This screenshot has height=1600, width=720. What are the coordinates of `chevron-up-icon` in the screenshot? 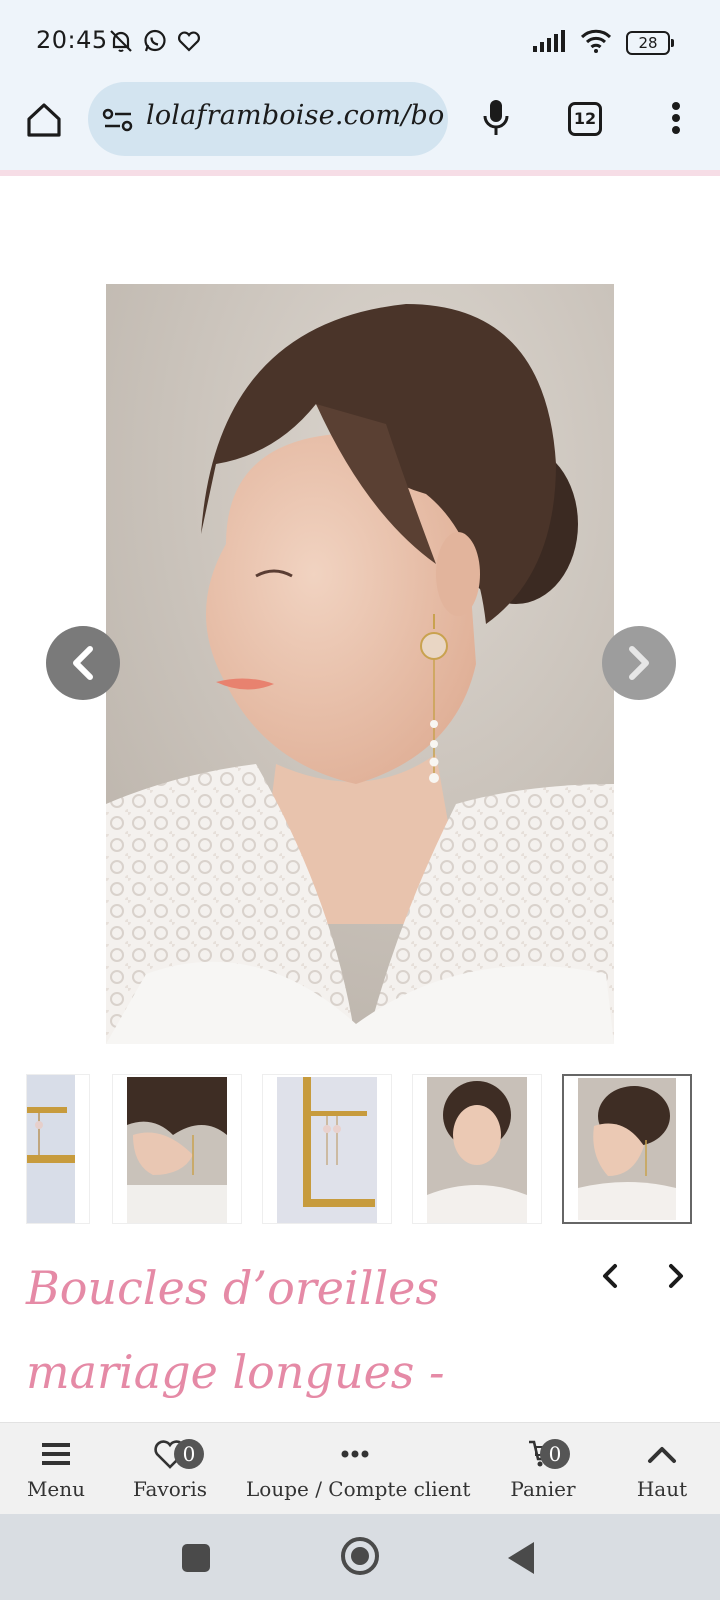 It's located at (662, 1455).